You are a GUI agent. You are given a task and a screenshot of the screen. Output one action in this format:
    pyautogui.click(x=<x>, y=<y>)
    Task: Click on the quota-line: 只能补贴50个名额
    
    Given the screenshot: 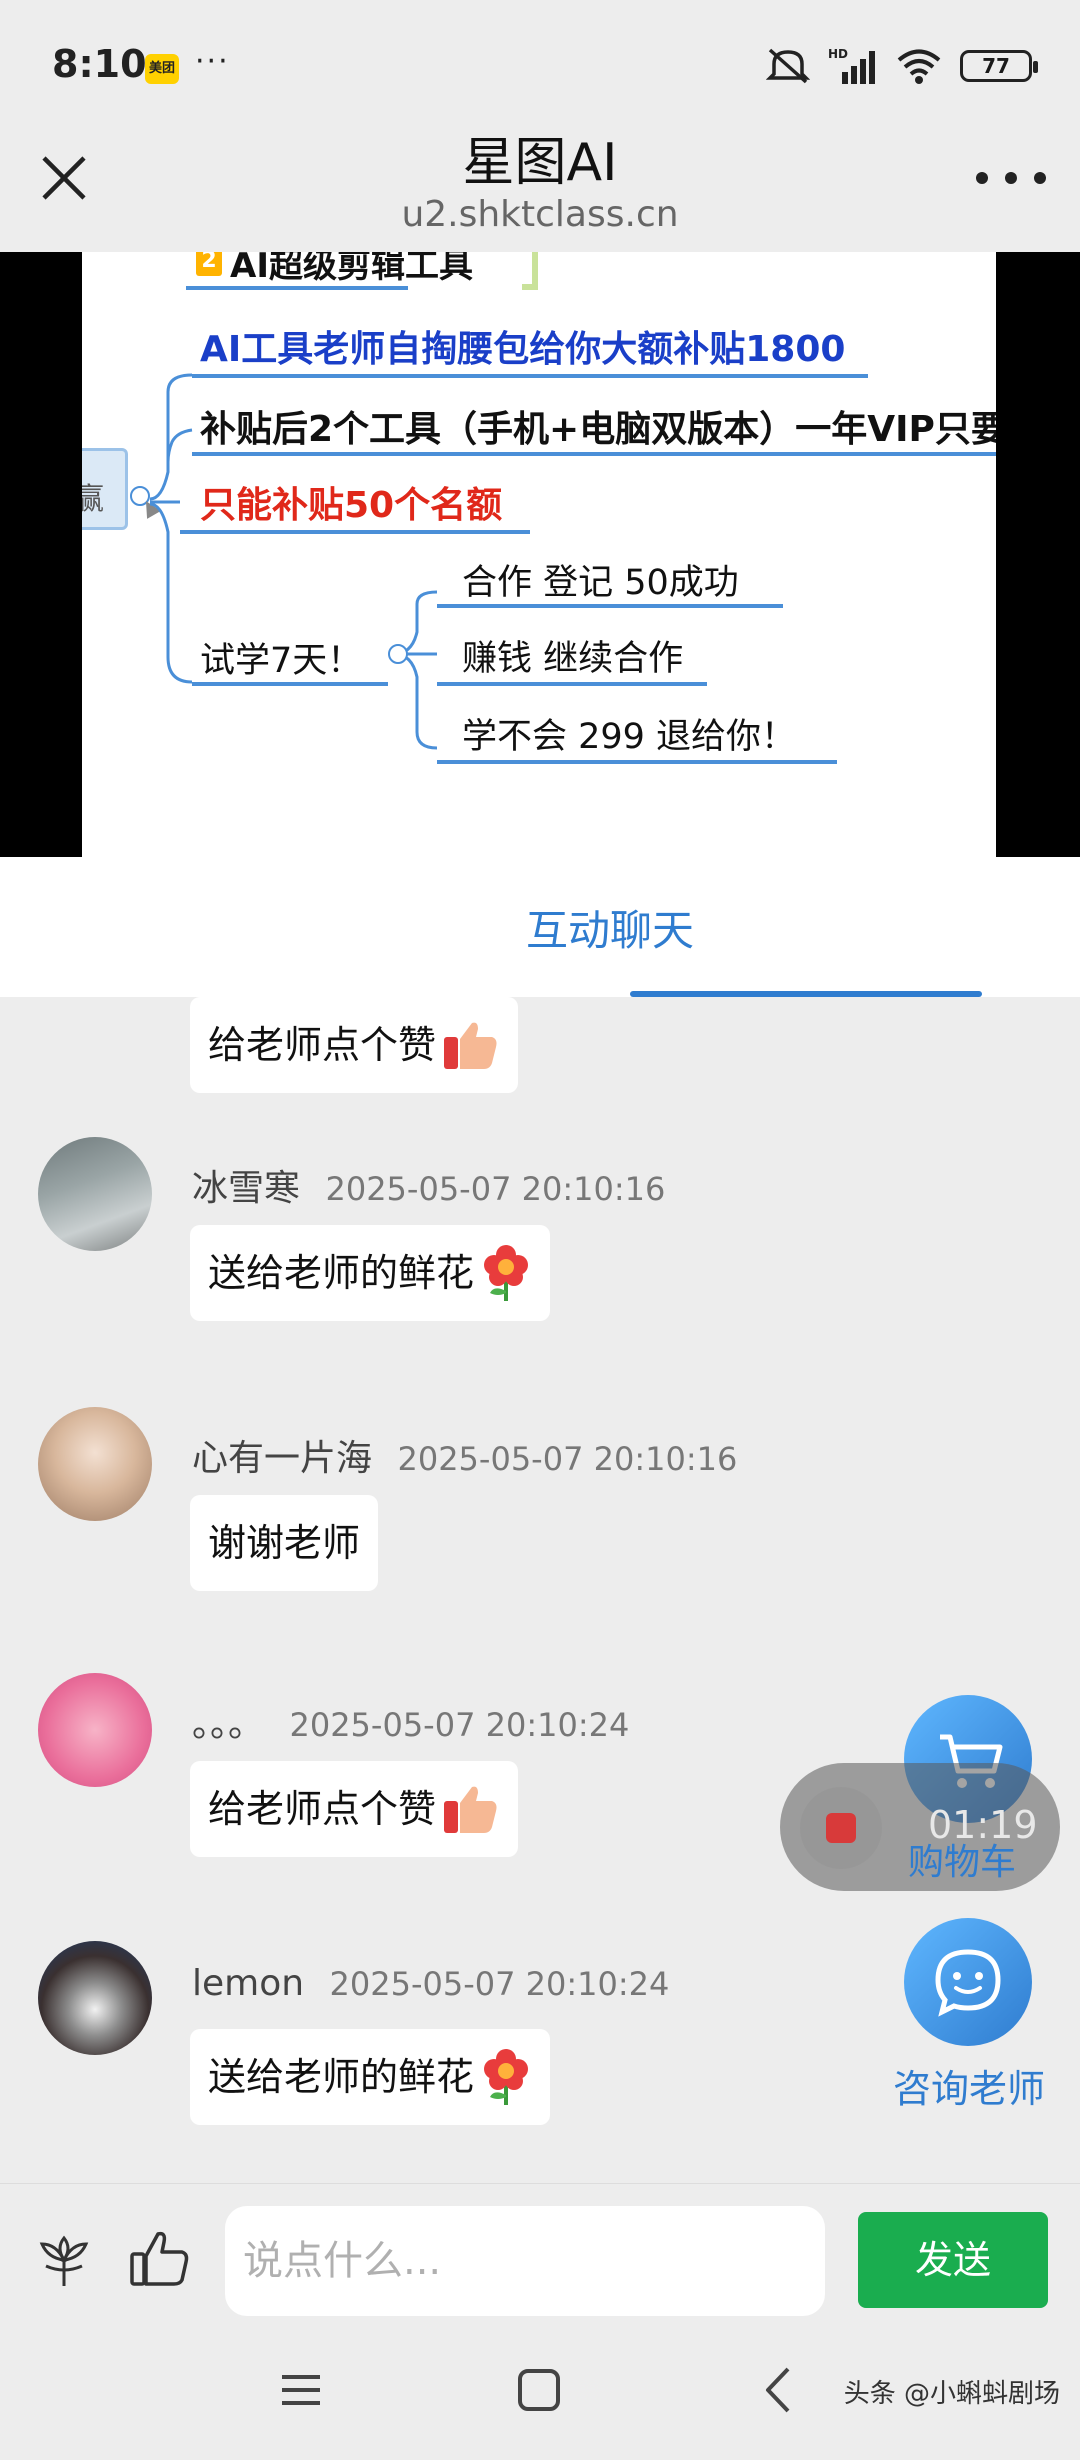 What is the action you would take?
    pyautogui.click(x=351, y=505)
    